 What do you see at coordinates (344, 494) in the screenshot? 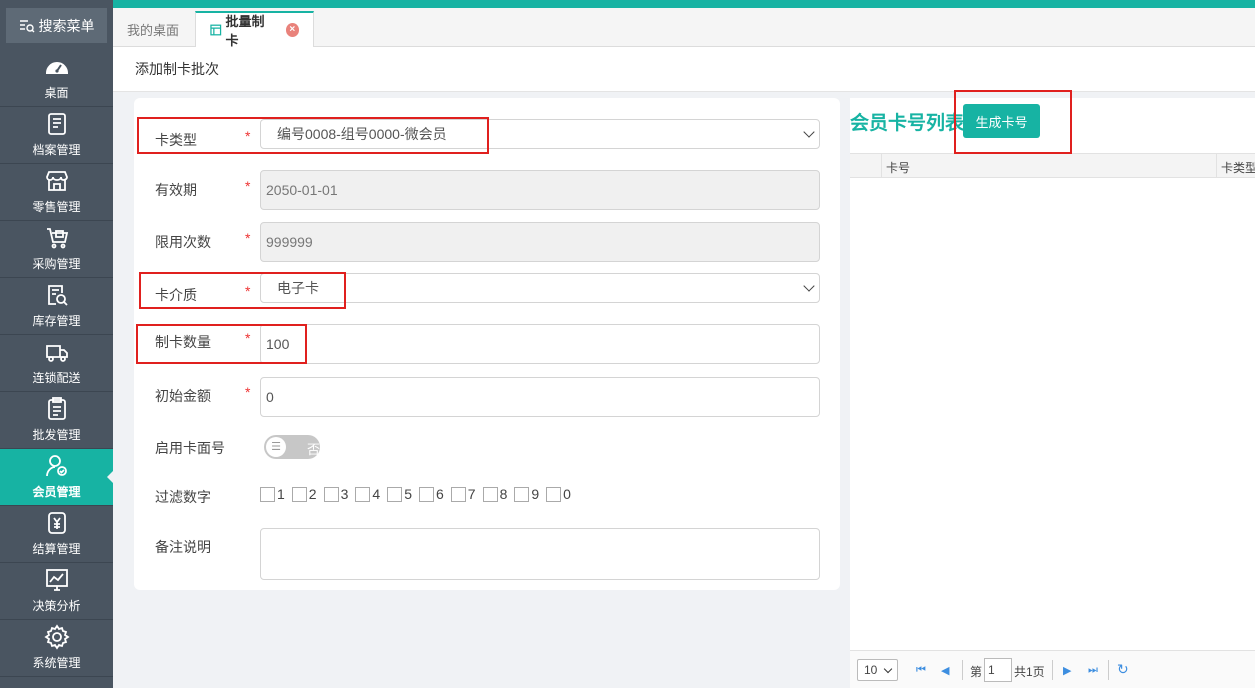
I see `digit-label: 3` at bounding box center [344, 494].